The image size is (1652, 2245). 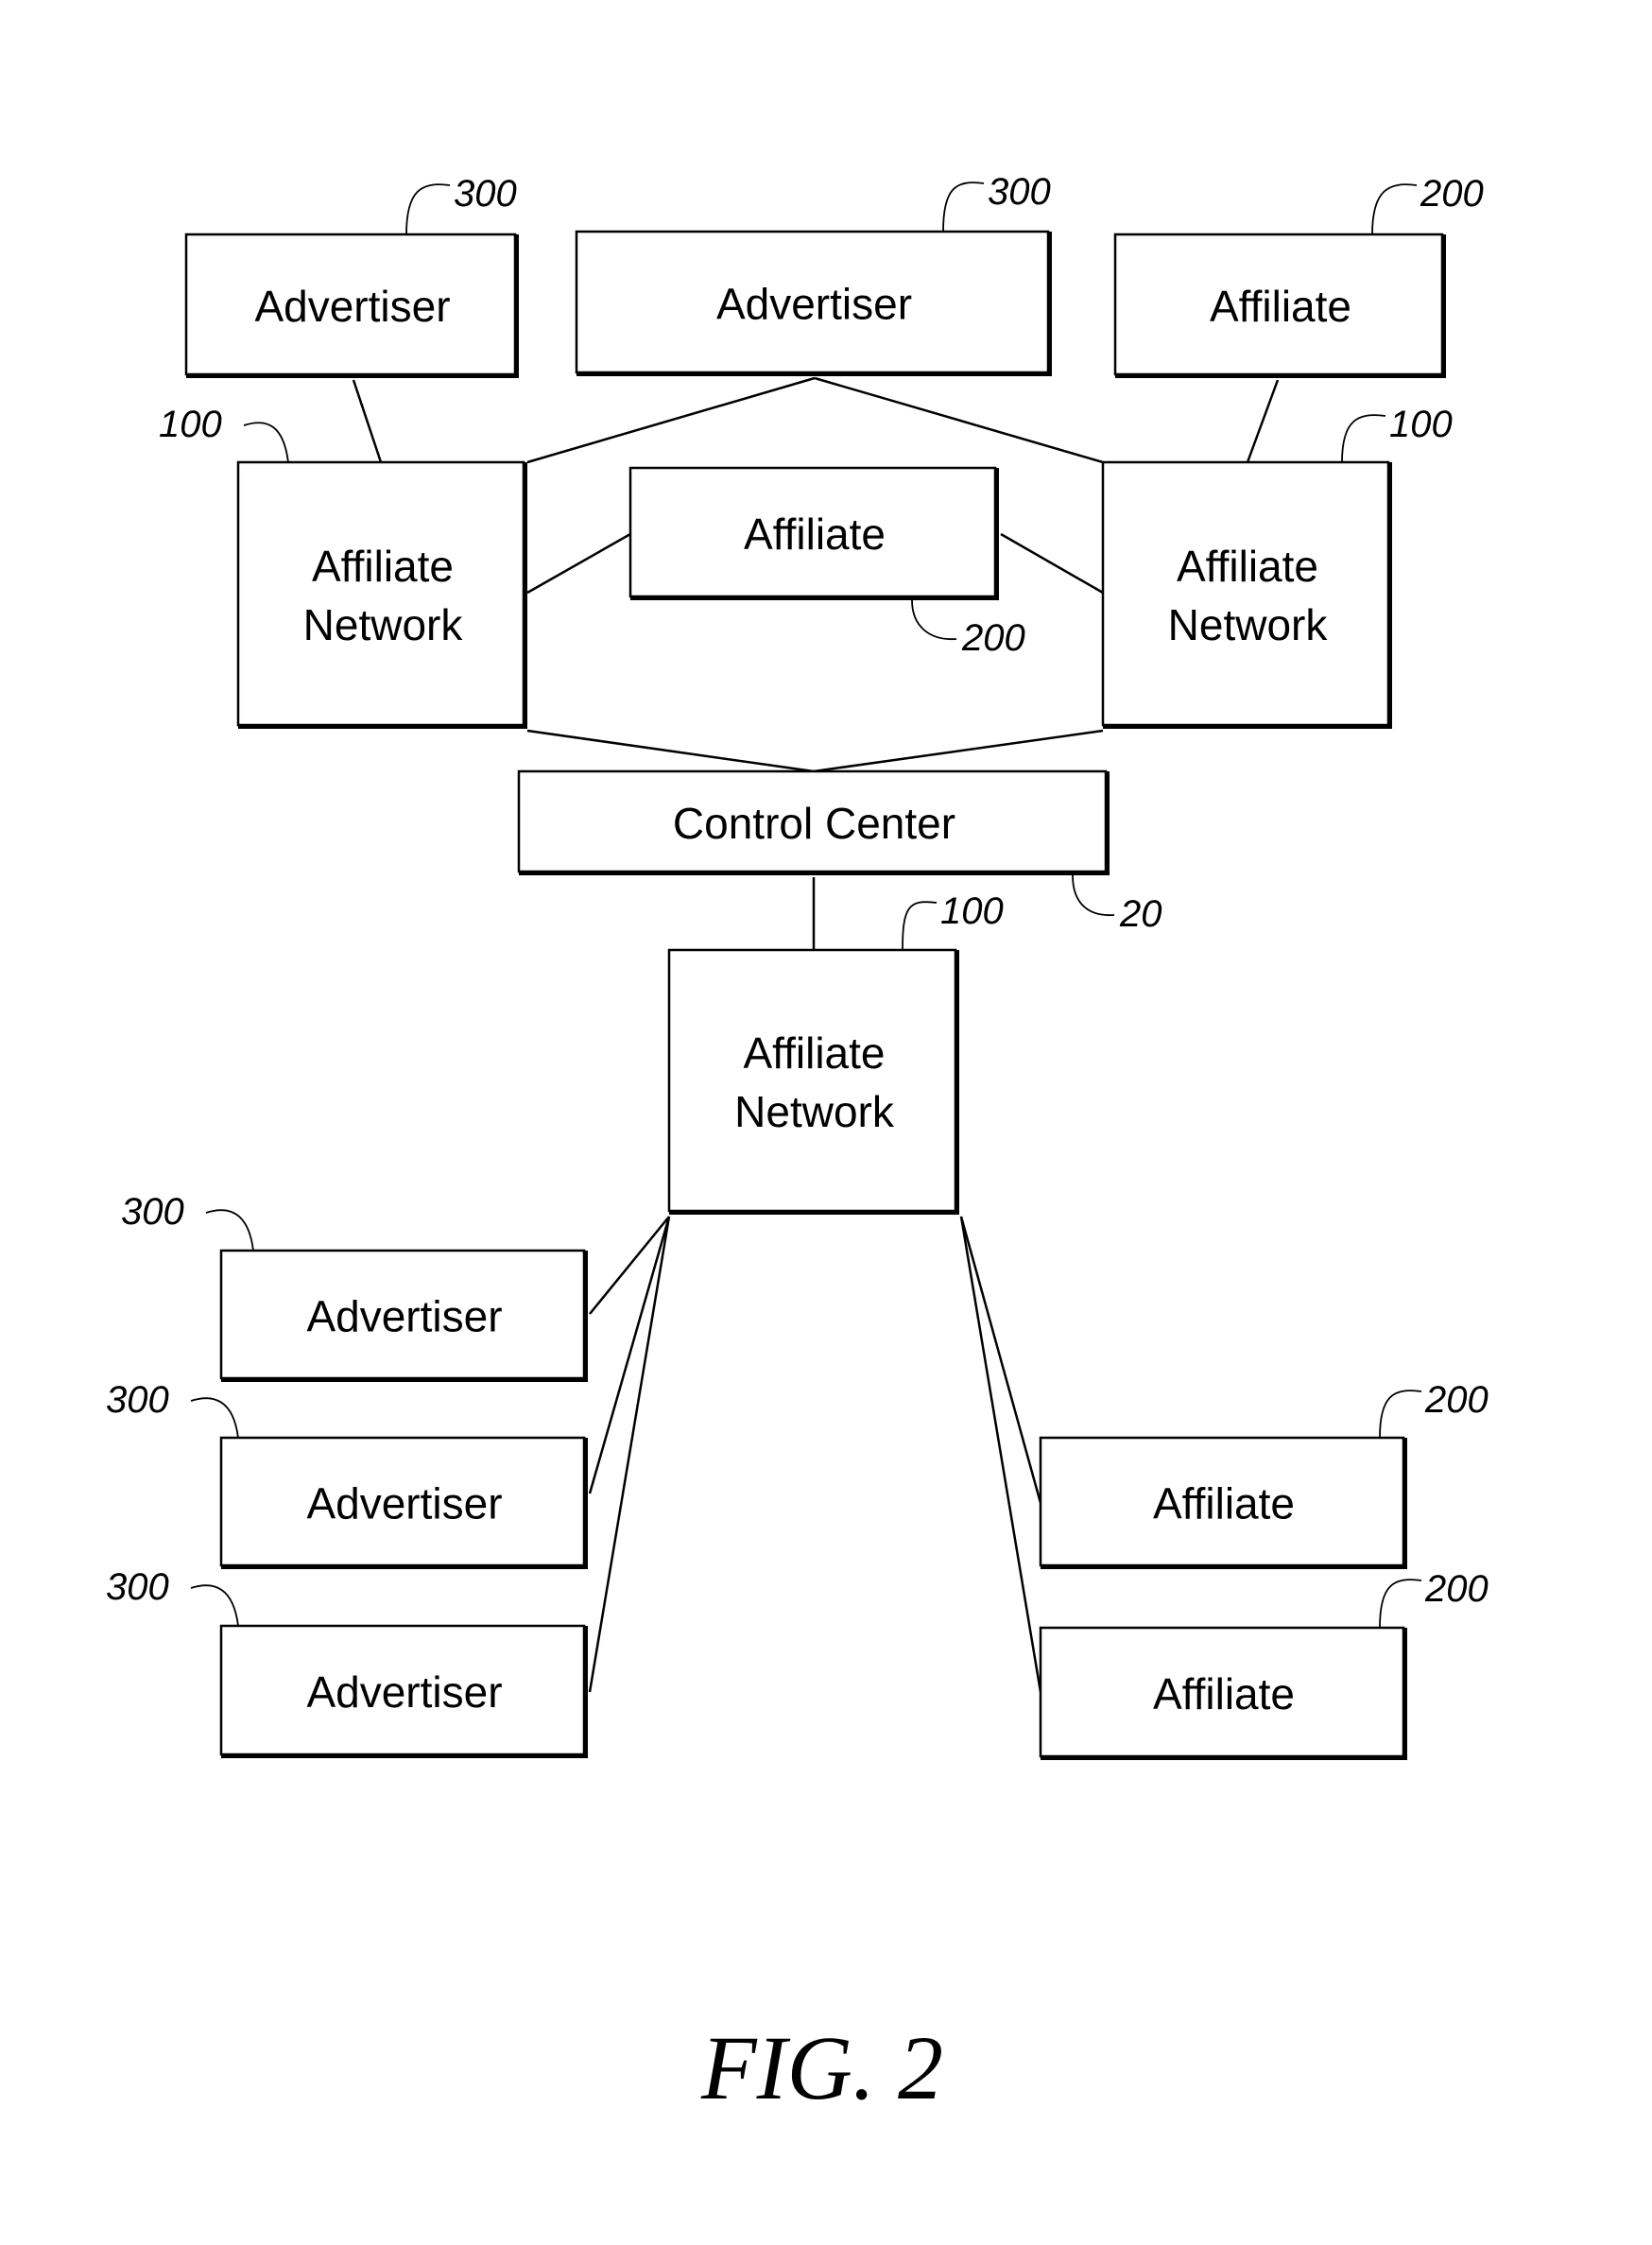 What do you see at coordinates (1140, 914) in the screenshot?
I see `reference-numeral: 20` at bounding box center [1140, 914].